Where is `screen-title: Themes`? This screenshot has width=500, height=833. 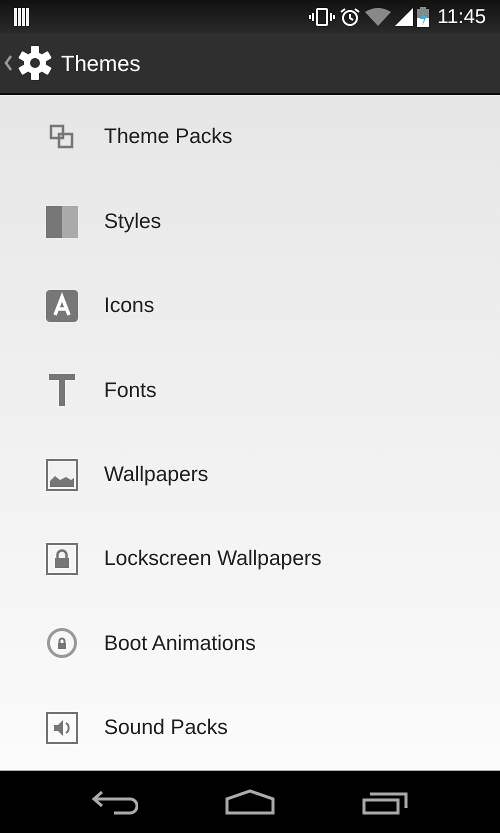 screen-title: Themes is located at coordinates (100, 64).